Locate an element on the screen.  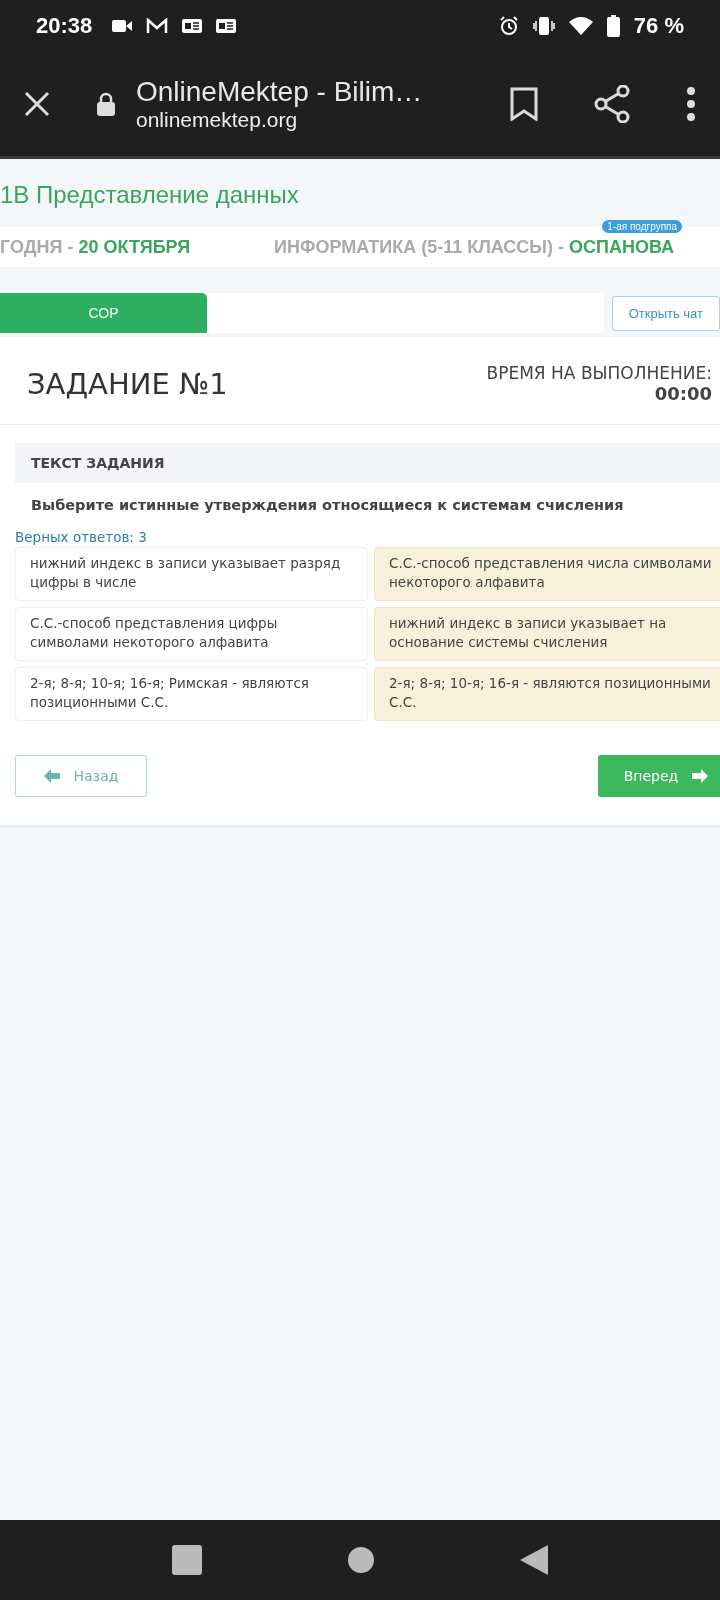
date-label: ГОДНЯ - 20 ОКТЯБРЯ is located at coordinates (95, 247).